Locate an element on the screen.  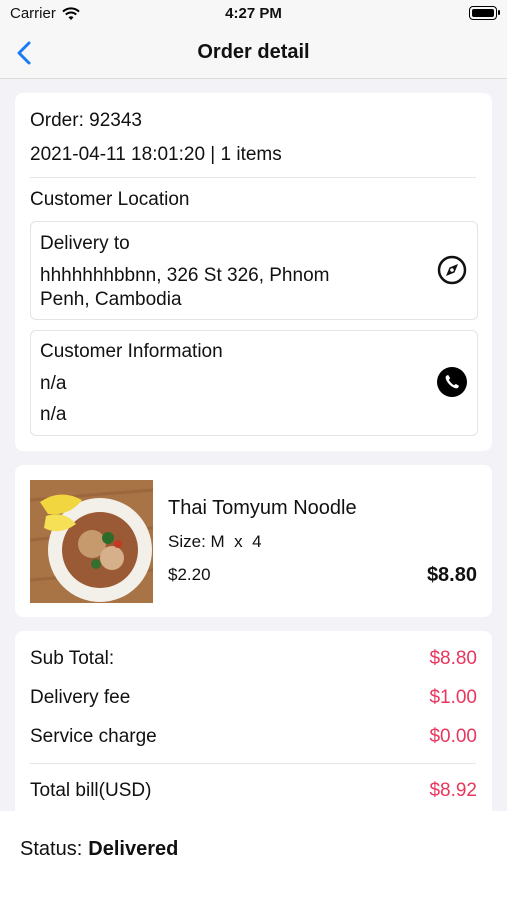
item-unit-price: $2.20 is located at coordinates (189, 574).